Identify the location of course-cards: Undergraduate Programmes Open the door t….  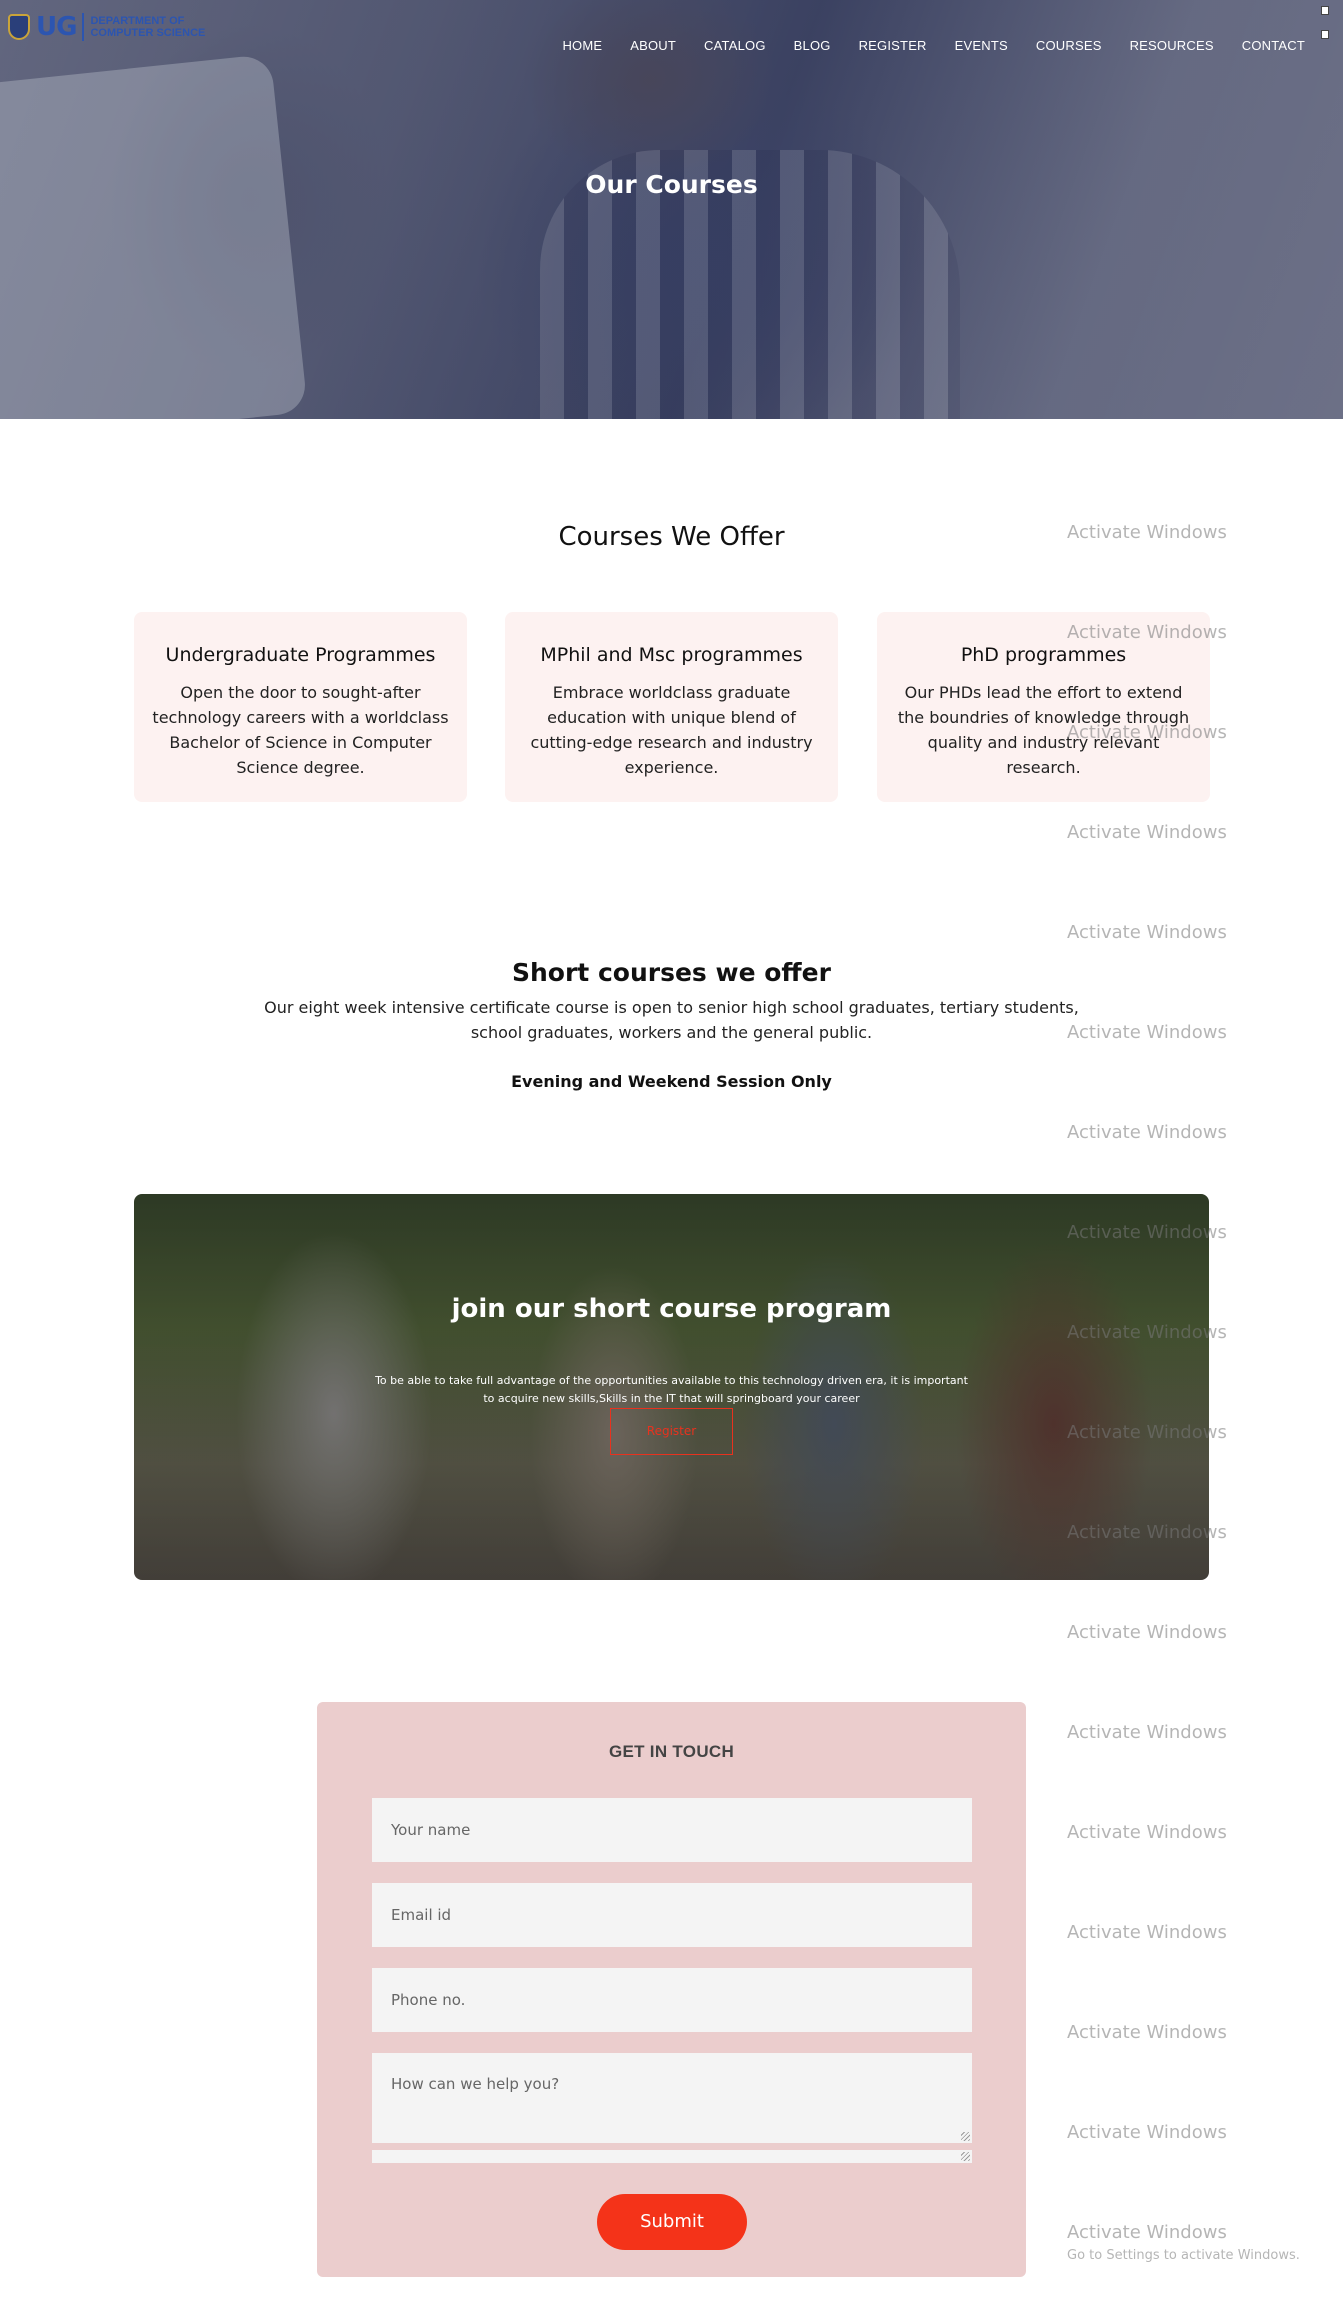
(672, 707).